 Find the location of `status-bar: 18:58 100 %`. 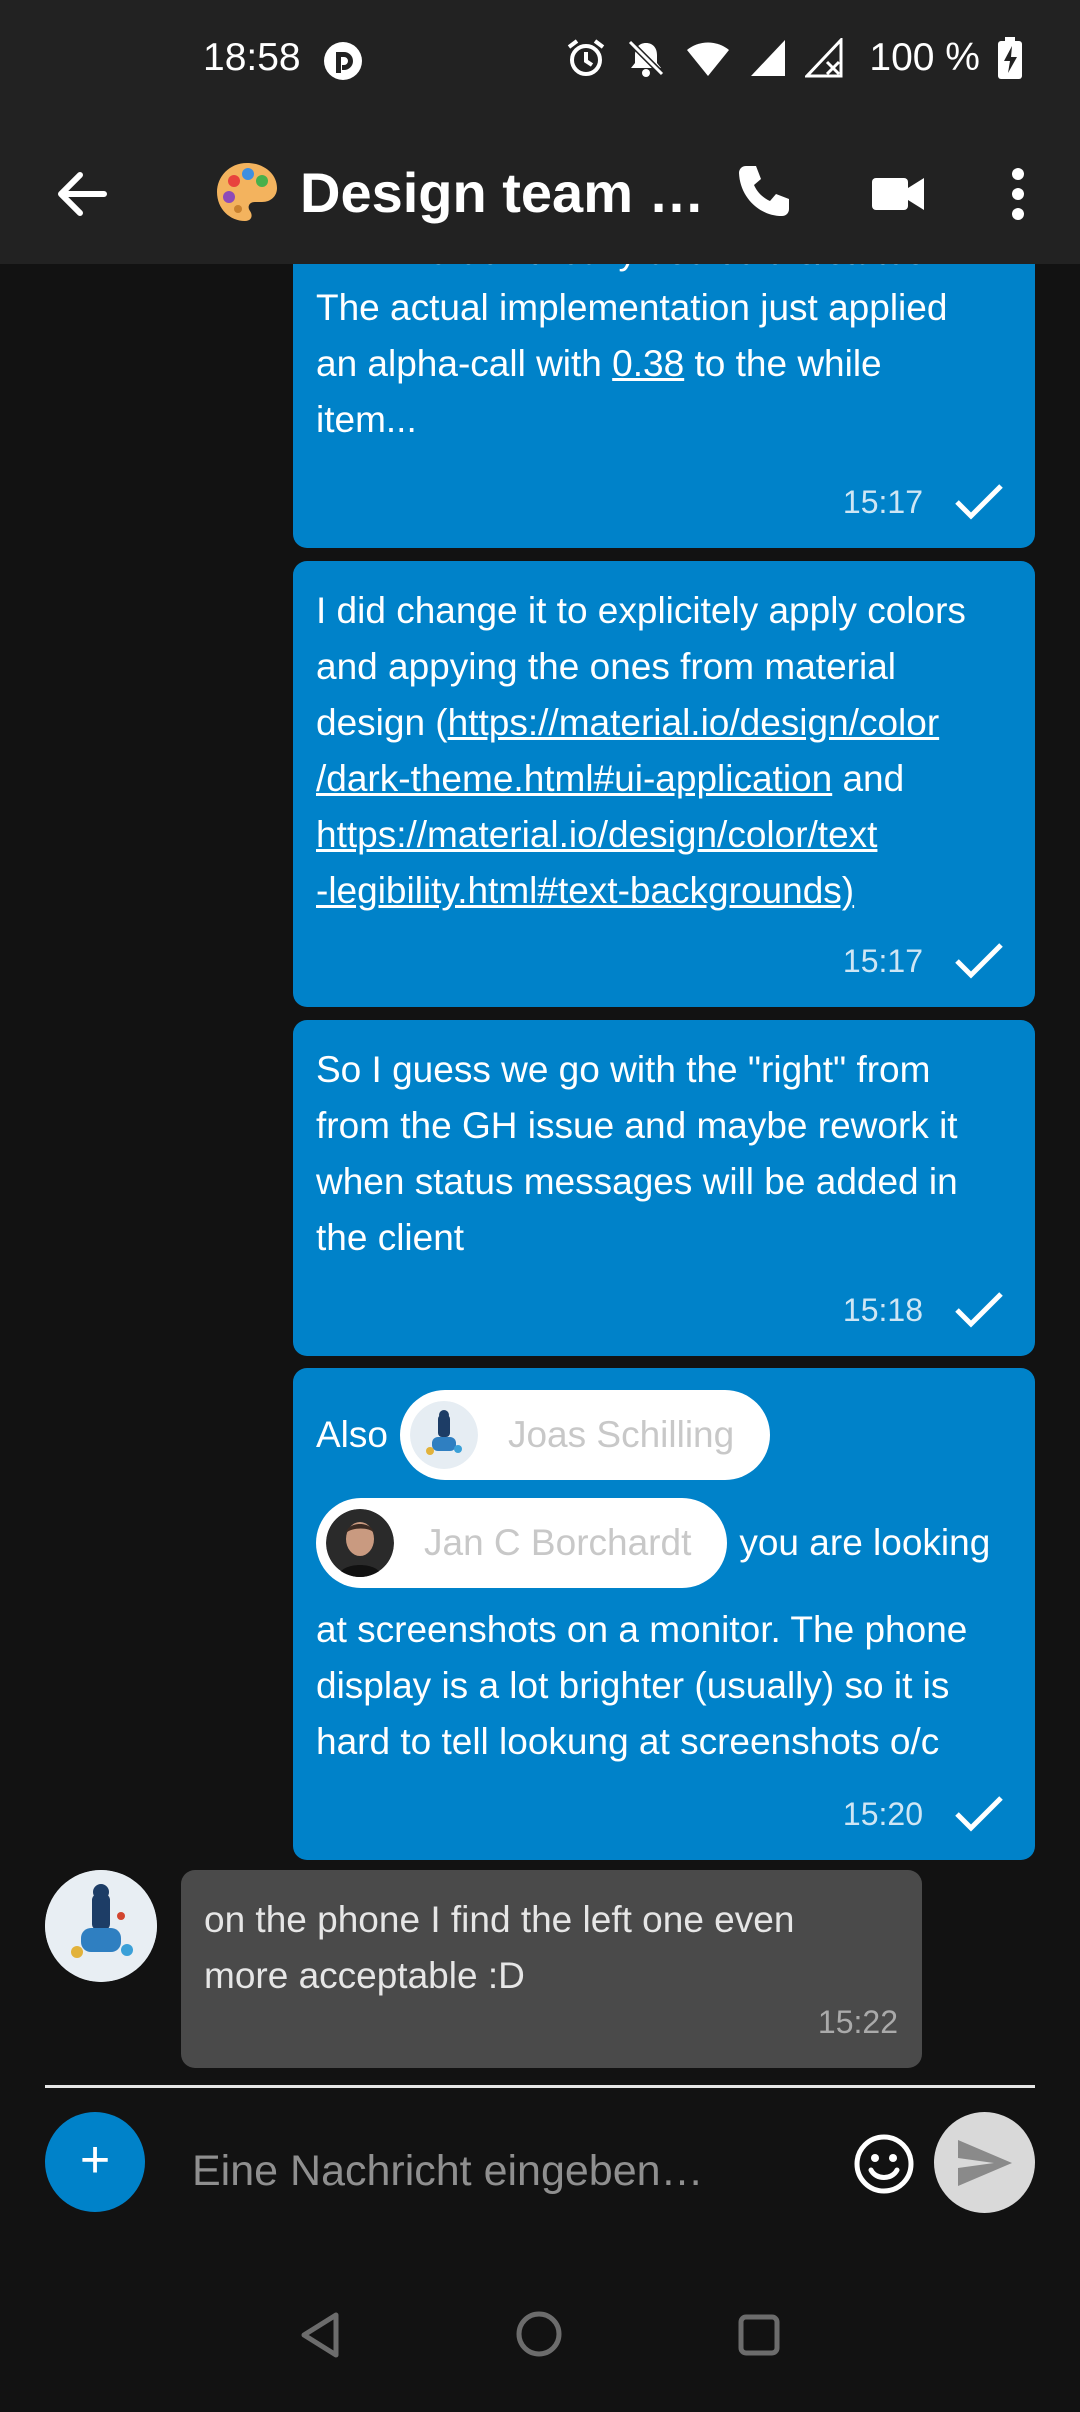

status-bar: 18:58 100 % is located at coordinates (540, 62).